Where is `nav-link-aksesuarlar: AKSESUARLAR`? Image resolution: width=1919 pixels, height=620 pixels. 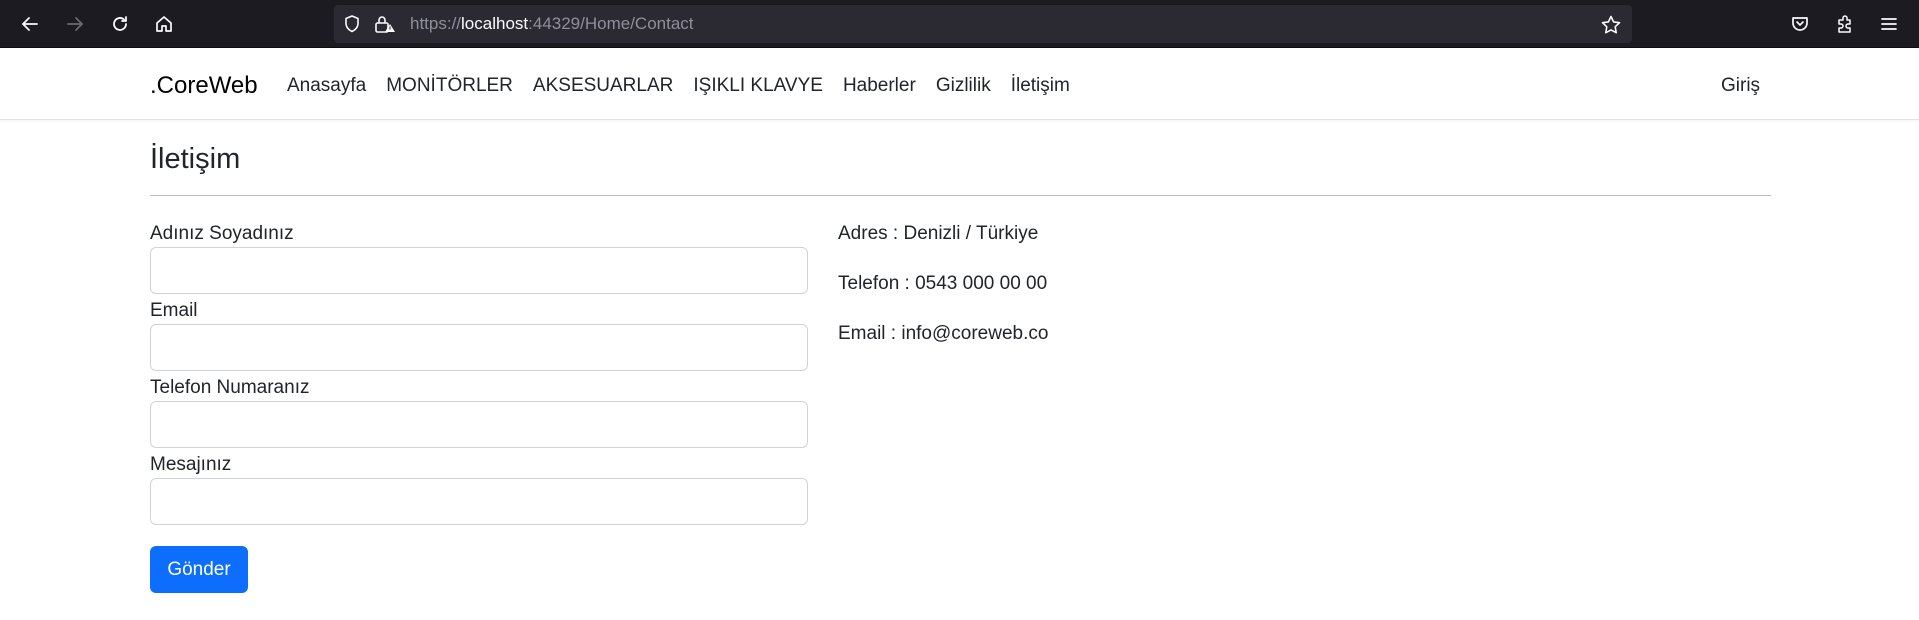 nav-link-aksesuarlar: AKSESUARLAR is located at coordinates (603, 86).